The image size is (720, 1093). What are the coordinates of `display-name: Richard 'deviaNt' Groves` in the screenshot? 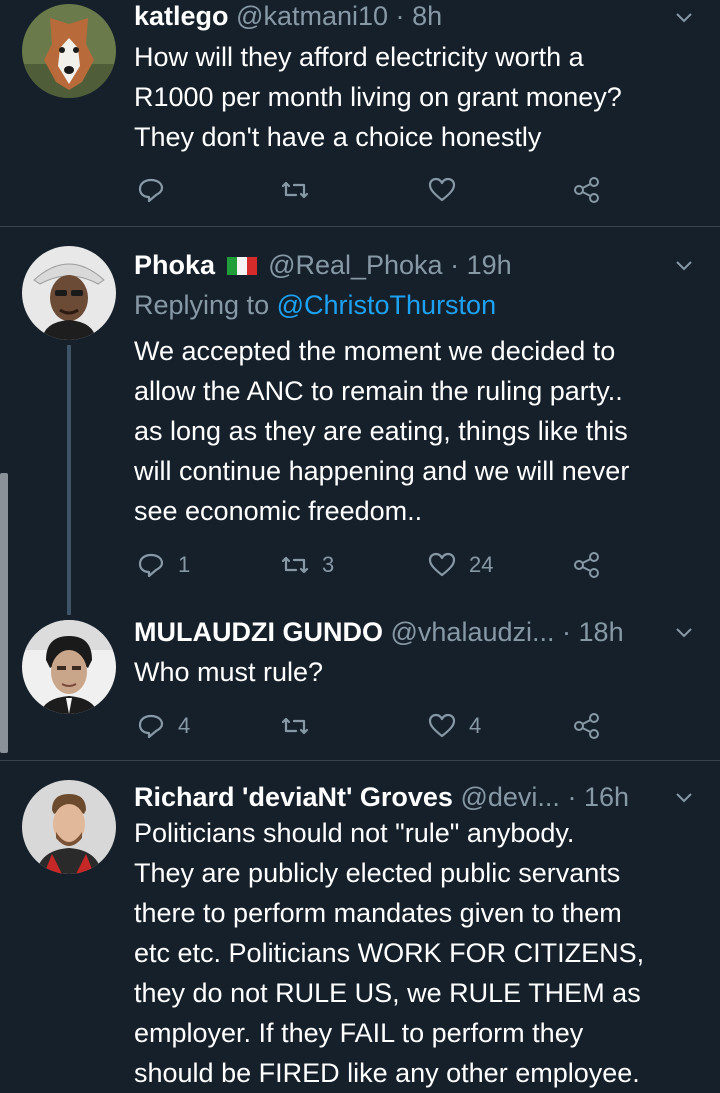 It's located at (293, 797).